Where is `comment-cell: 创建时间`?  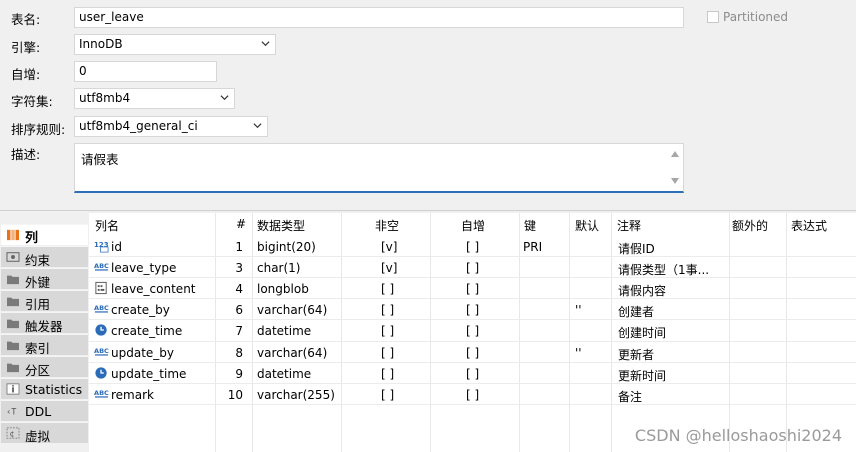
comment-cell: 创建时间 is located at coordinates (672, 332).